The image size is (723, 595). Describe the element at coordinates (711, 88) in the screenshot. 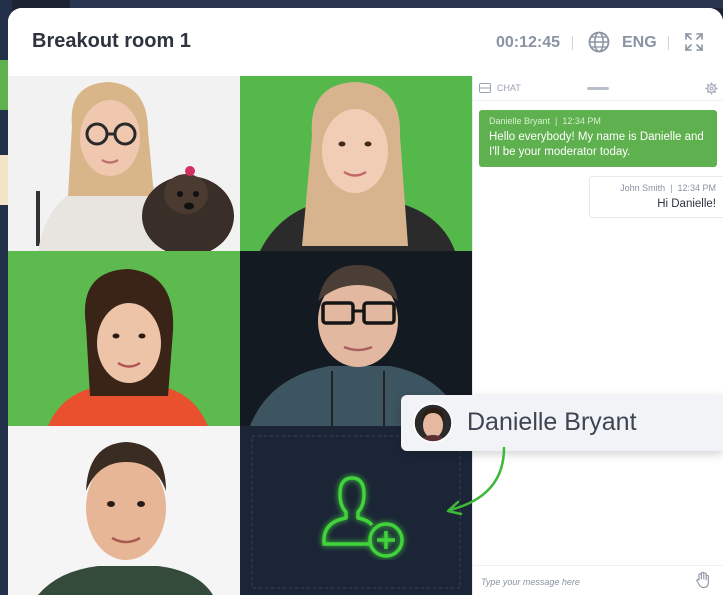

I see `gear-icon` at that location.